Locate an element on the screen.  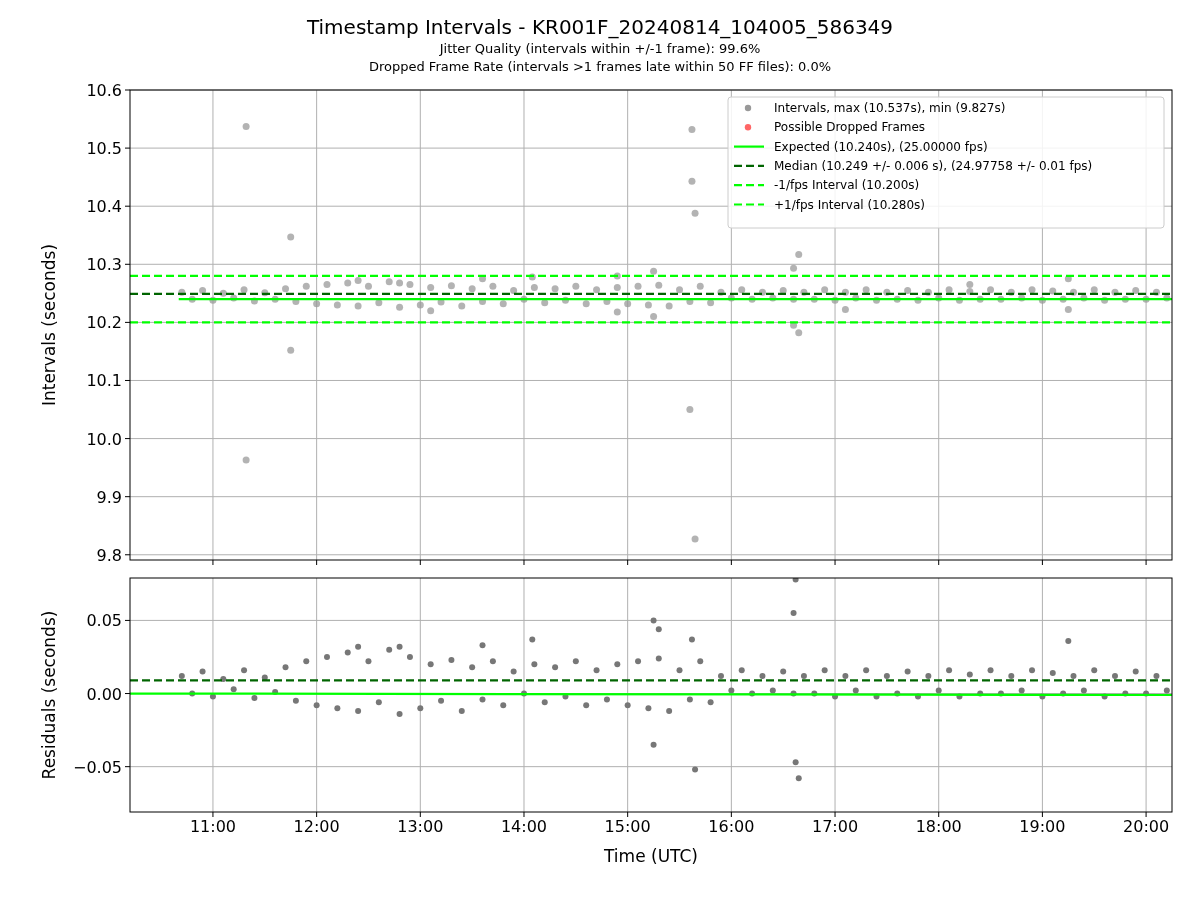
tick-label: 10.5 is located at coordinates (104, 149).